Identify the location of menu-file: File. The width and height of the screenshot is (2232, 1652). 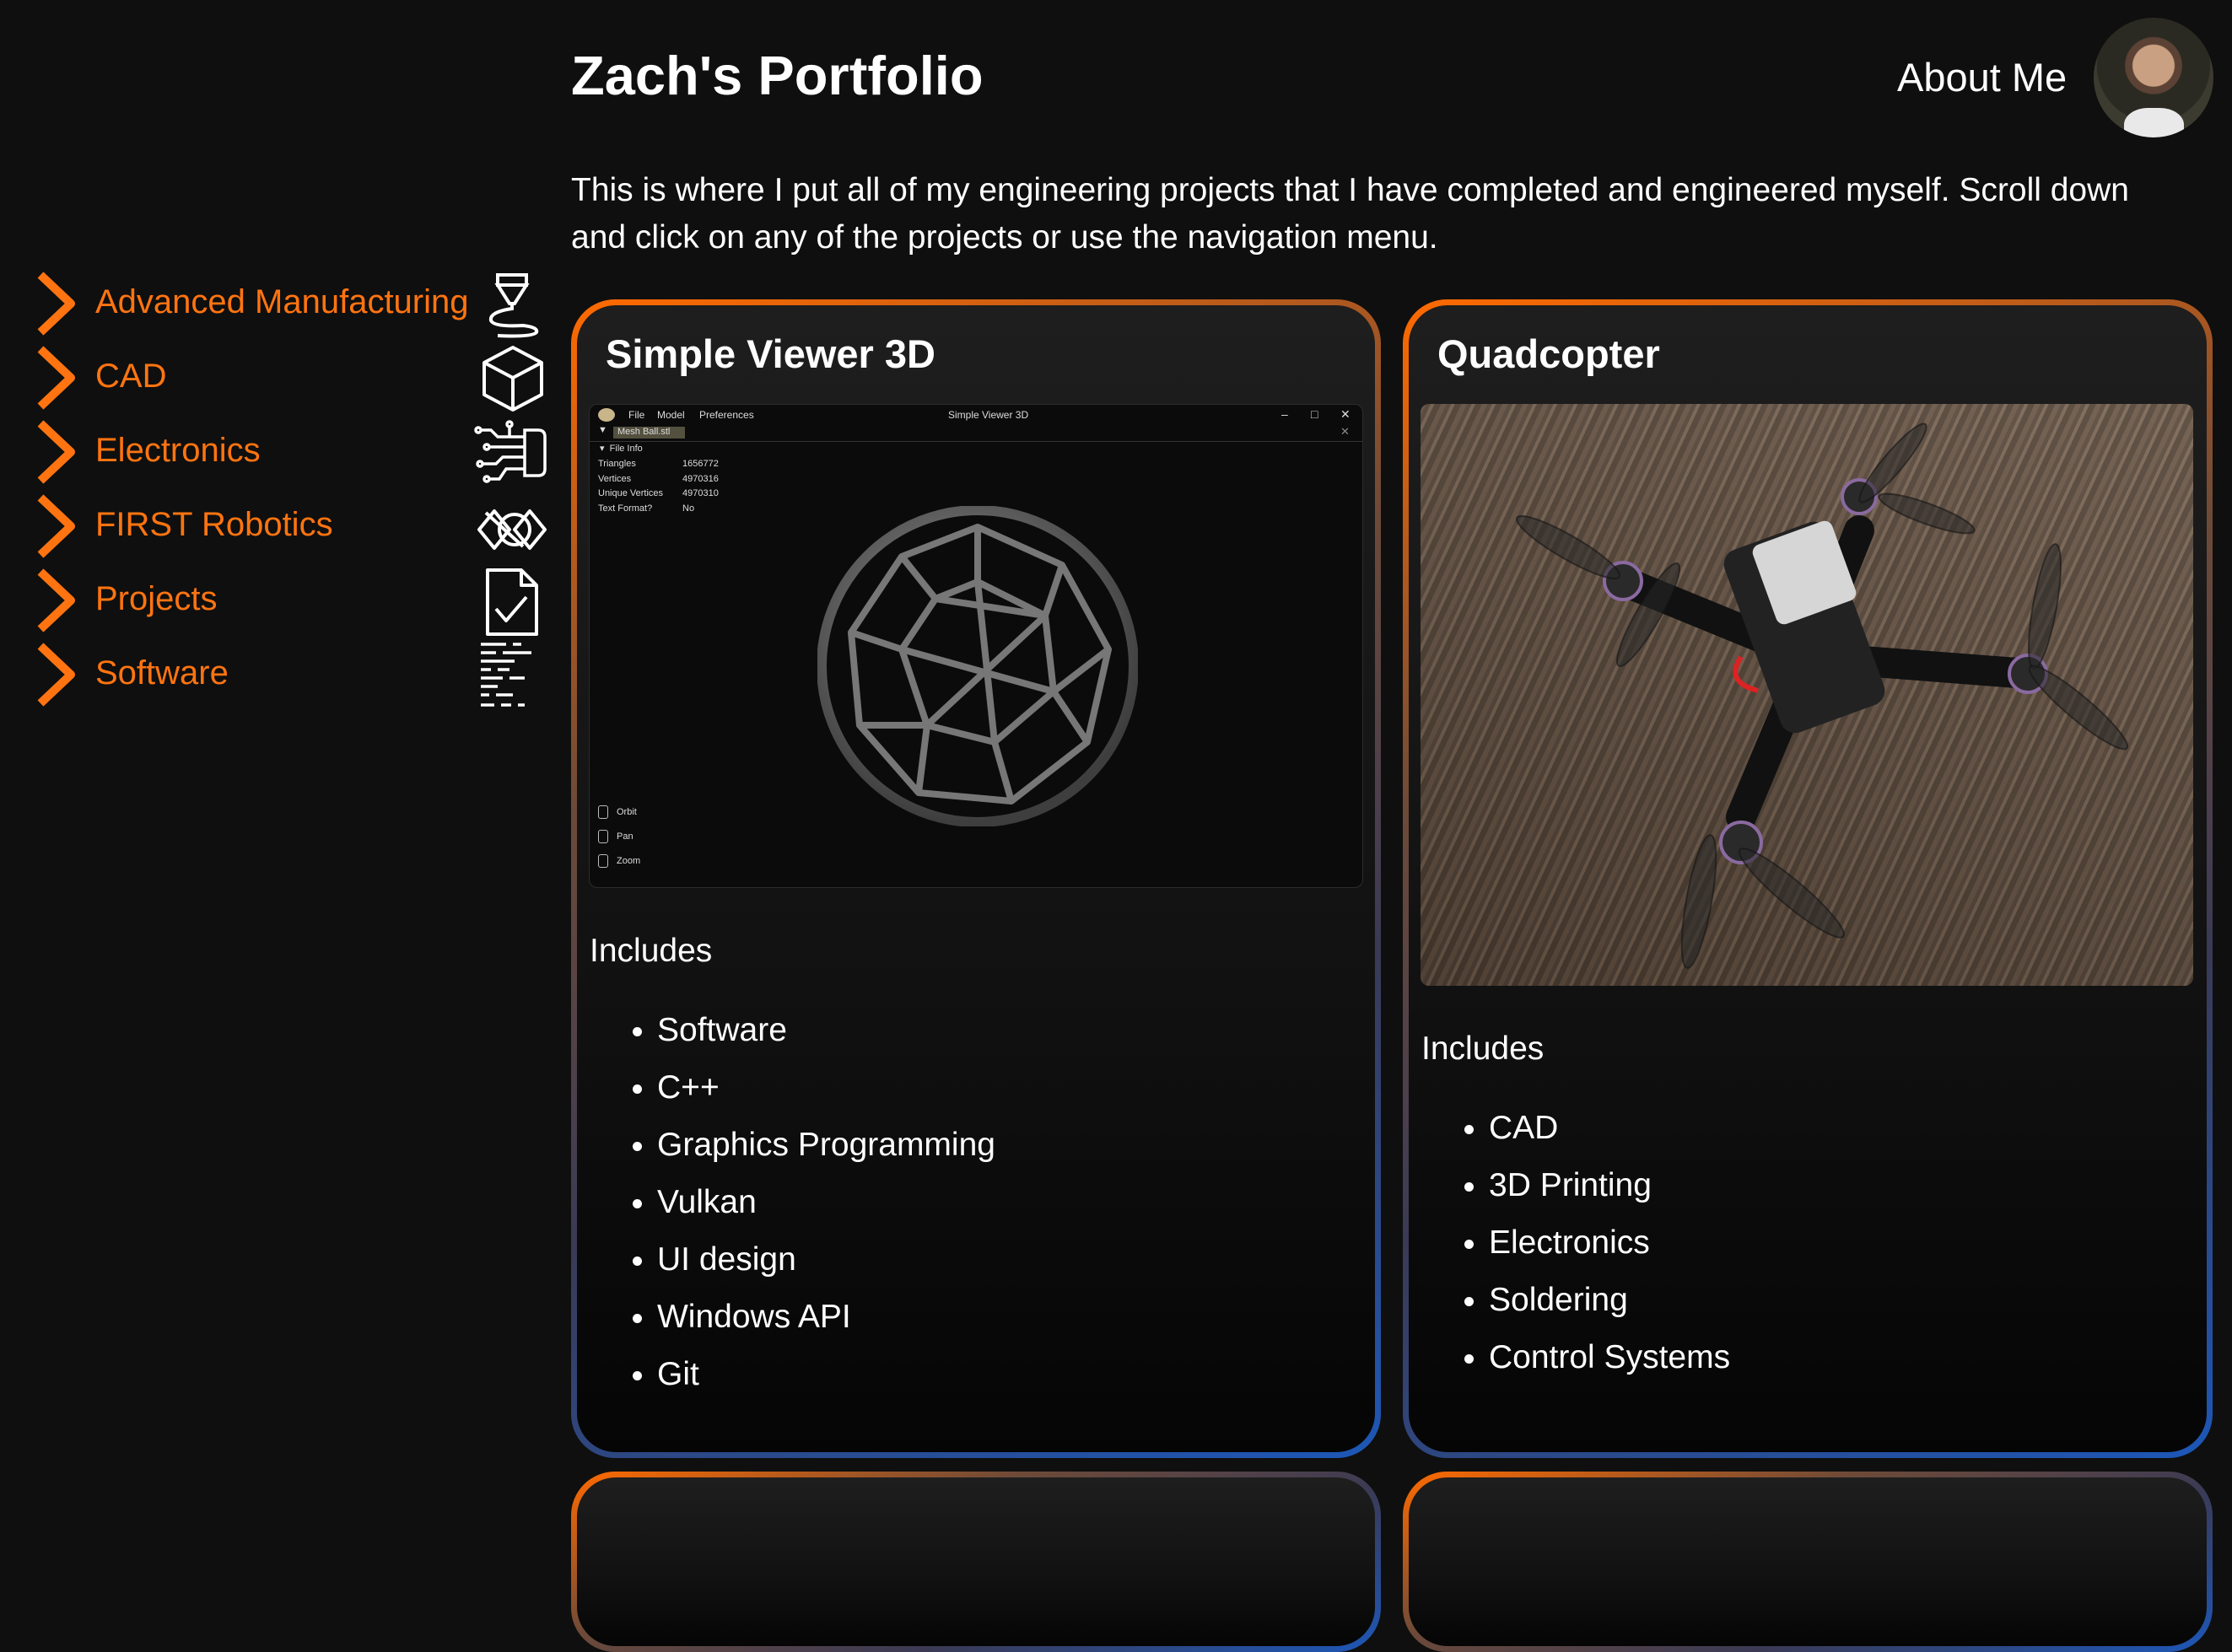
(637, 415).